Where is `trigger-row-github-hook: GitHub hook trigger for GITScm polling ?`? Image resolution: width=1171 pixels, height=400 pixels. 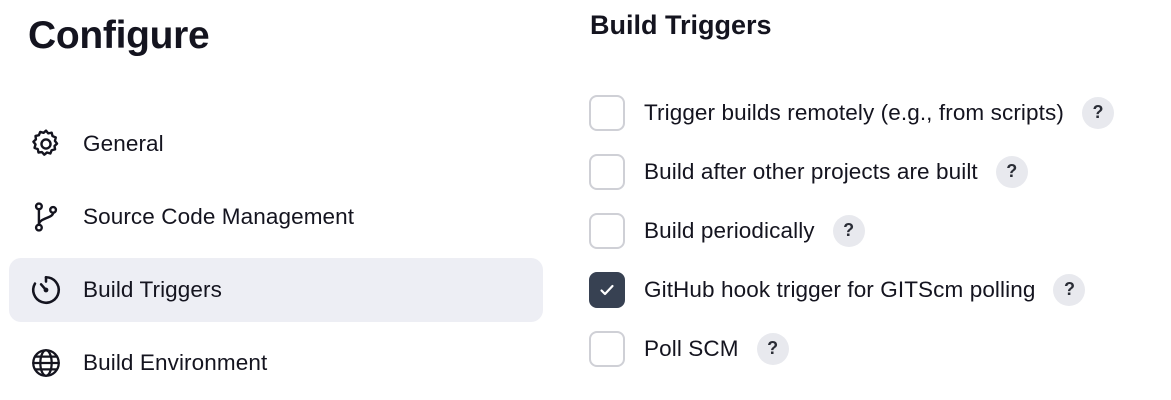 trigger-row-github-hook: GitHub hook trigger for GITScm polling ? is located at coordinates (851, 289).